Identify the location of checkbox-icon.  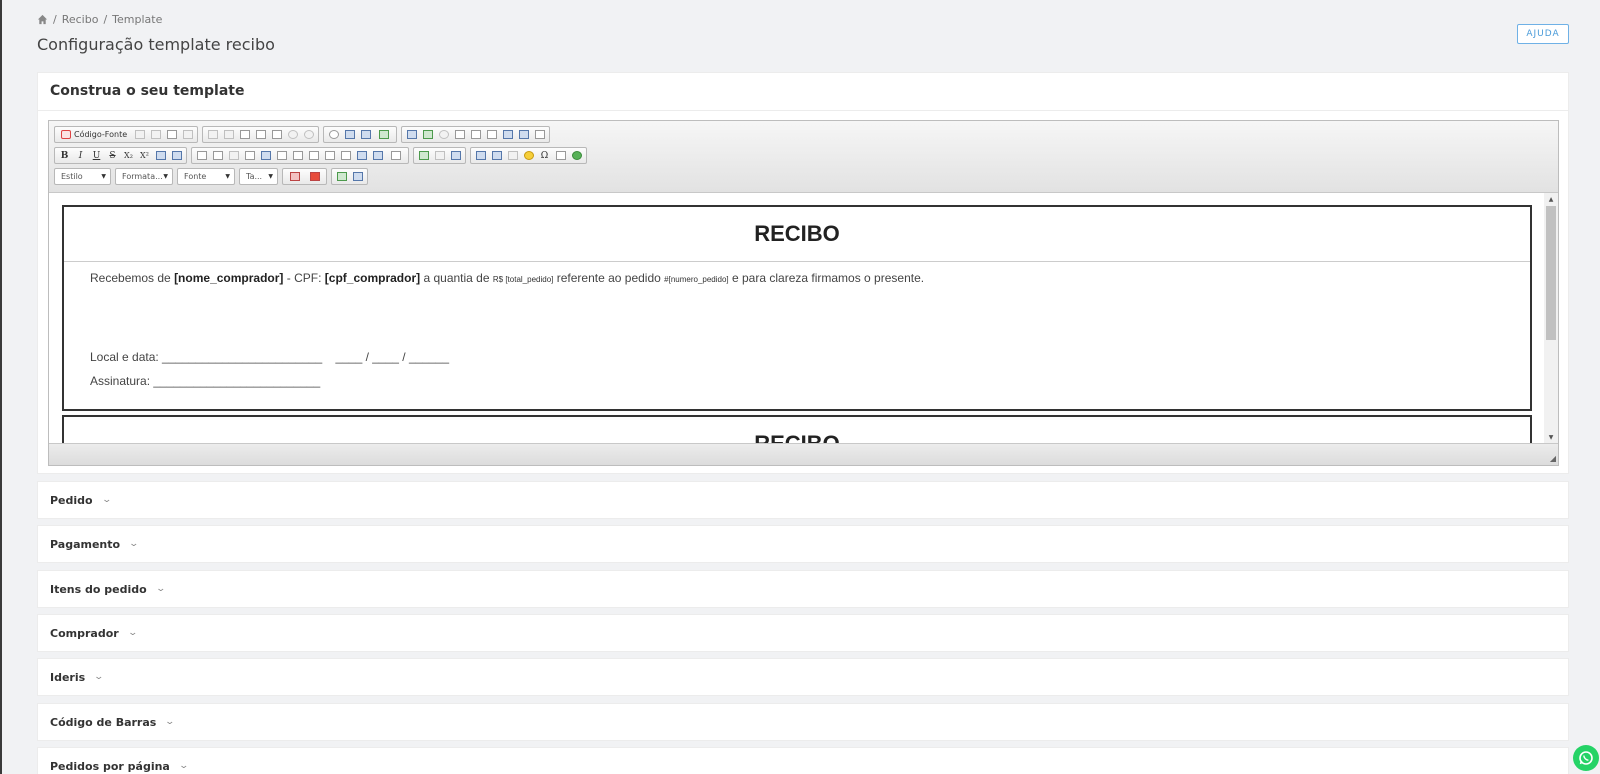
(427, 134).